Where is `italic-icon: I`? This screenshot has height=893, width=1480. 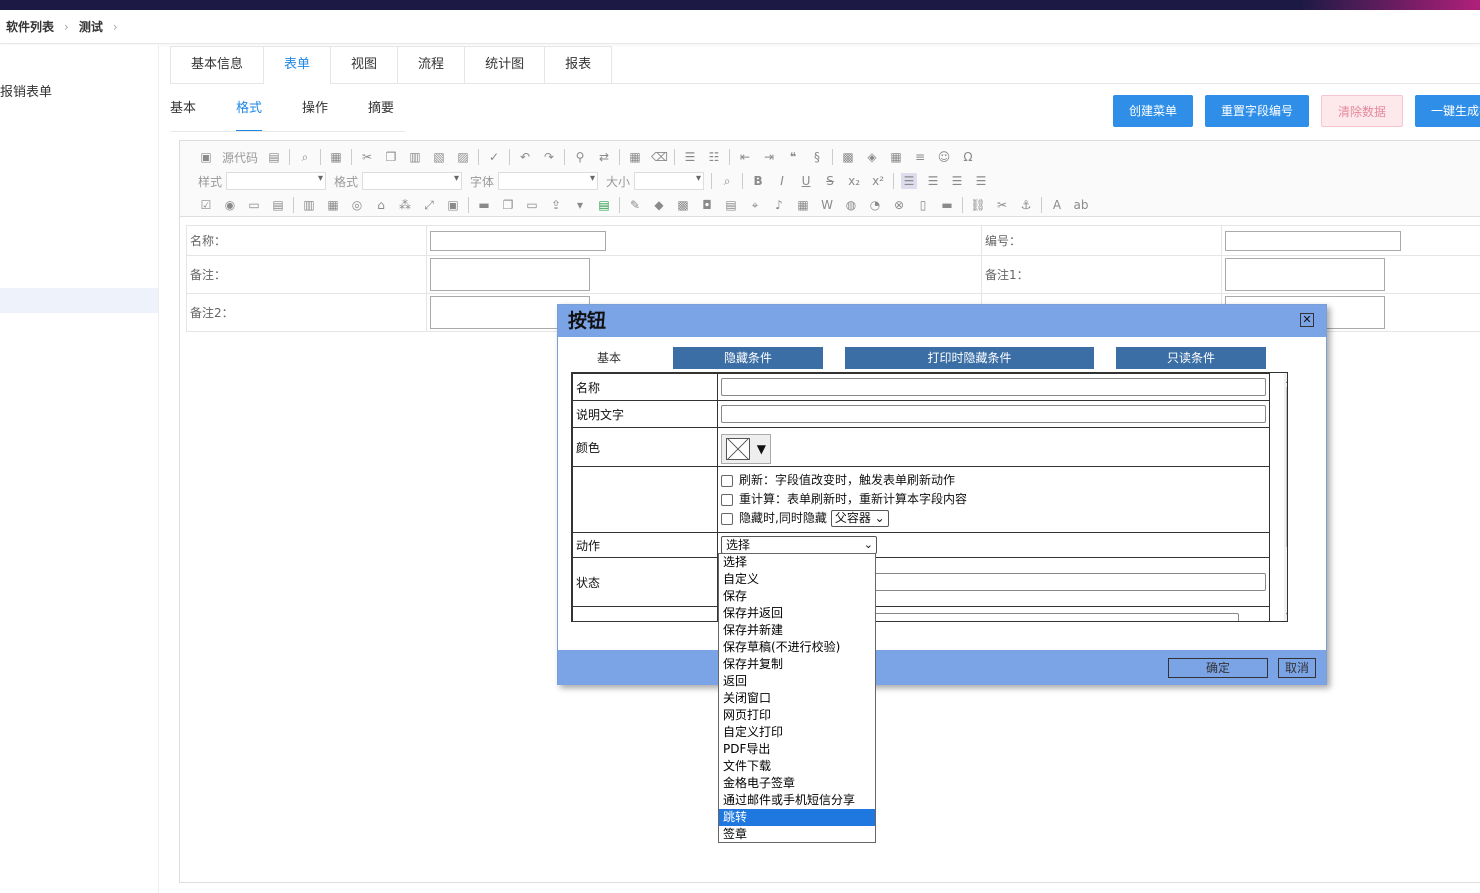
italic-icon: I is located at coordinates (782, 181).